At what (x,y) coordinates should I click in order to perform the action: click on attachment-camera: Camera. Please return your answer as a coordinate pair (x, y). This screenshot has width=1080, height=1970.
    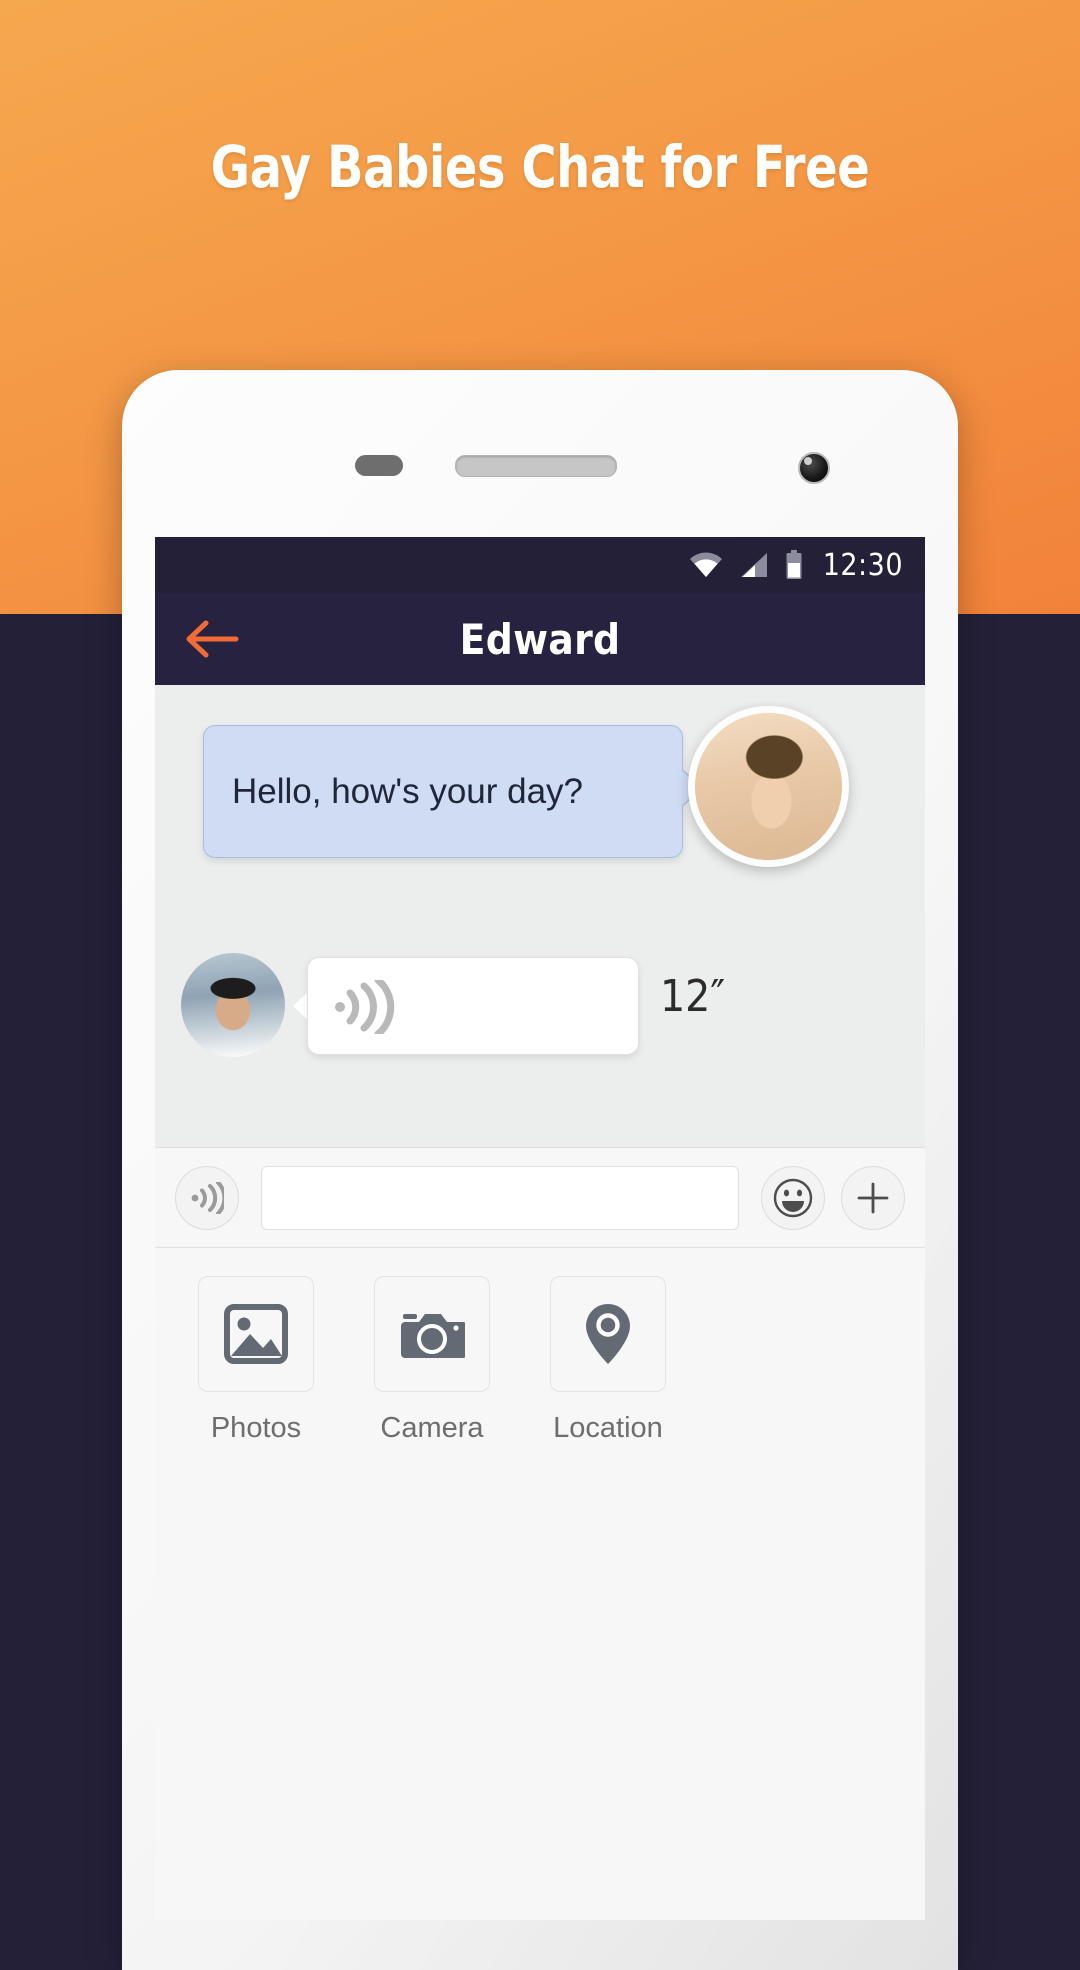
    Looking at the image, I should click on (432, 1360).